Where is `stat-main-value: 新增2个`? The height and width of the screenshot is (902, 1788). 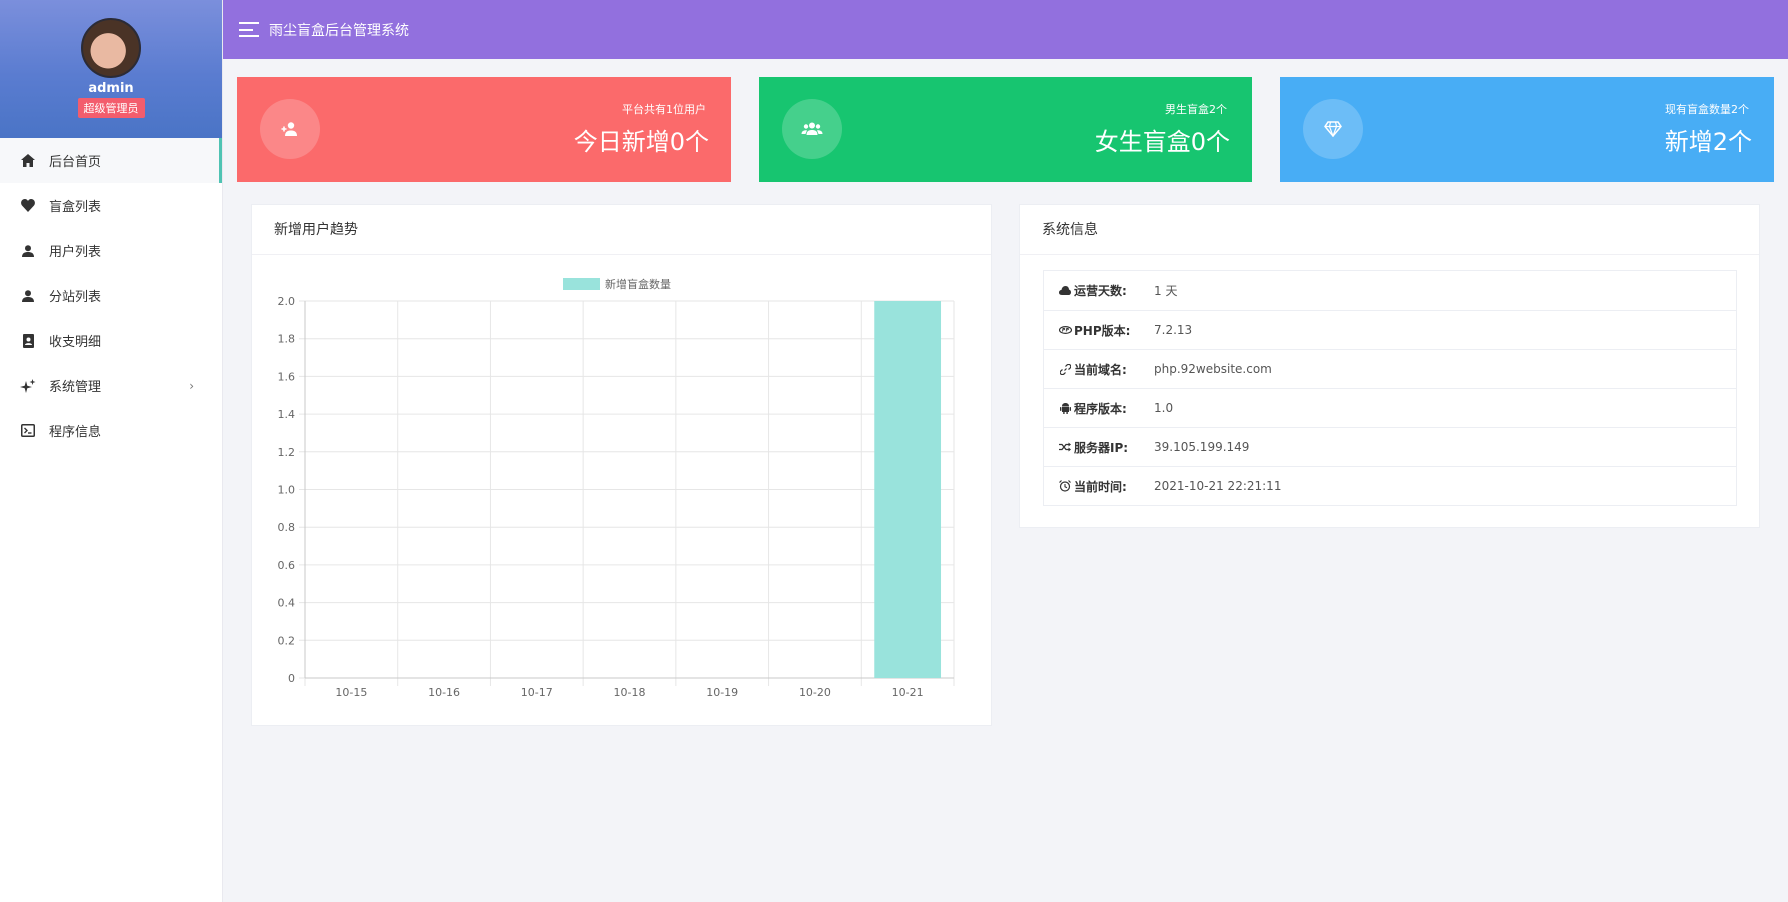 stat-main-value: 新增2个 is located at coordinates (1708, 142).